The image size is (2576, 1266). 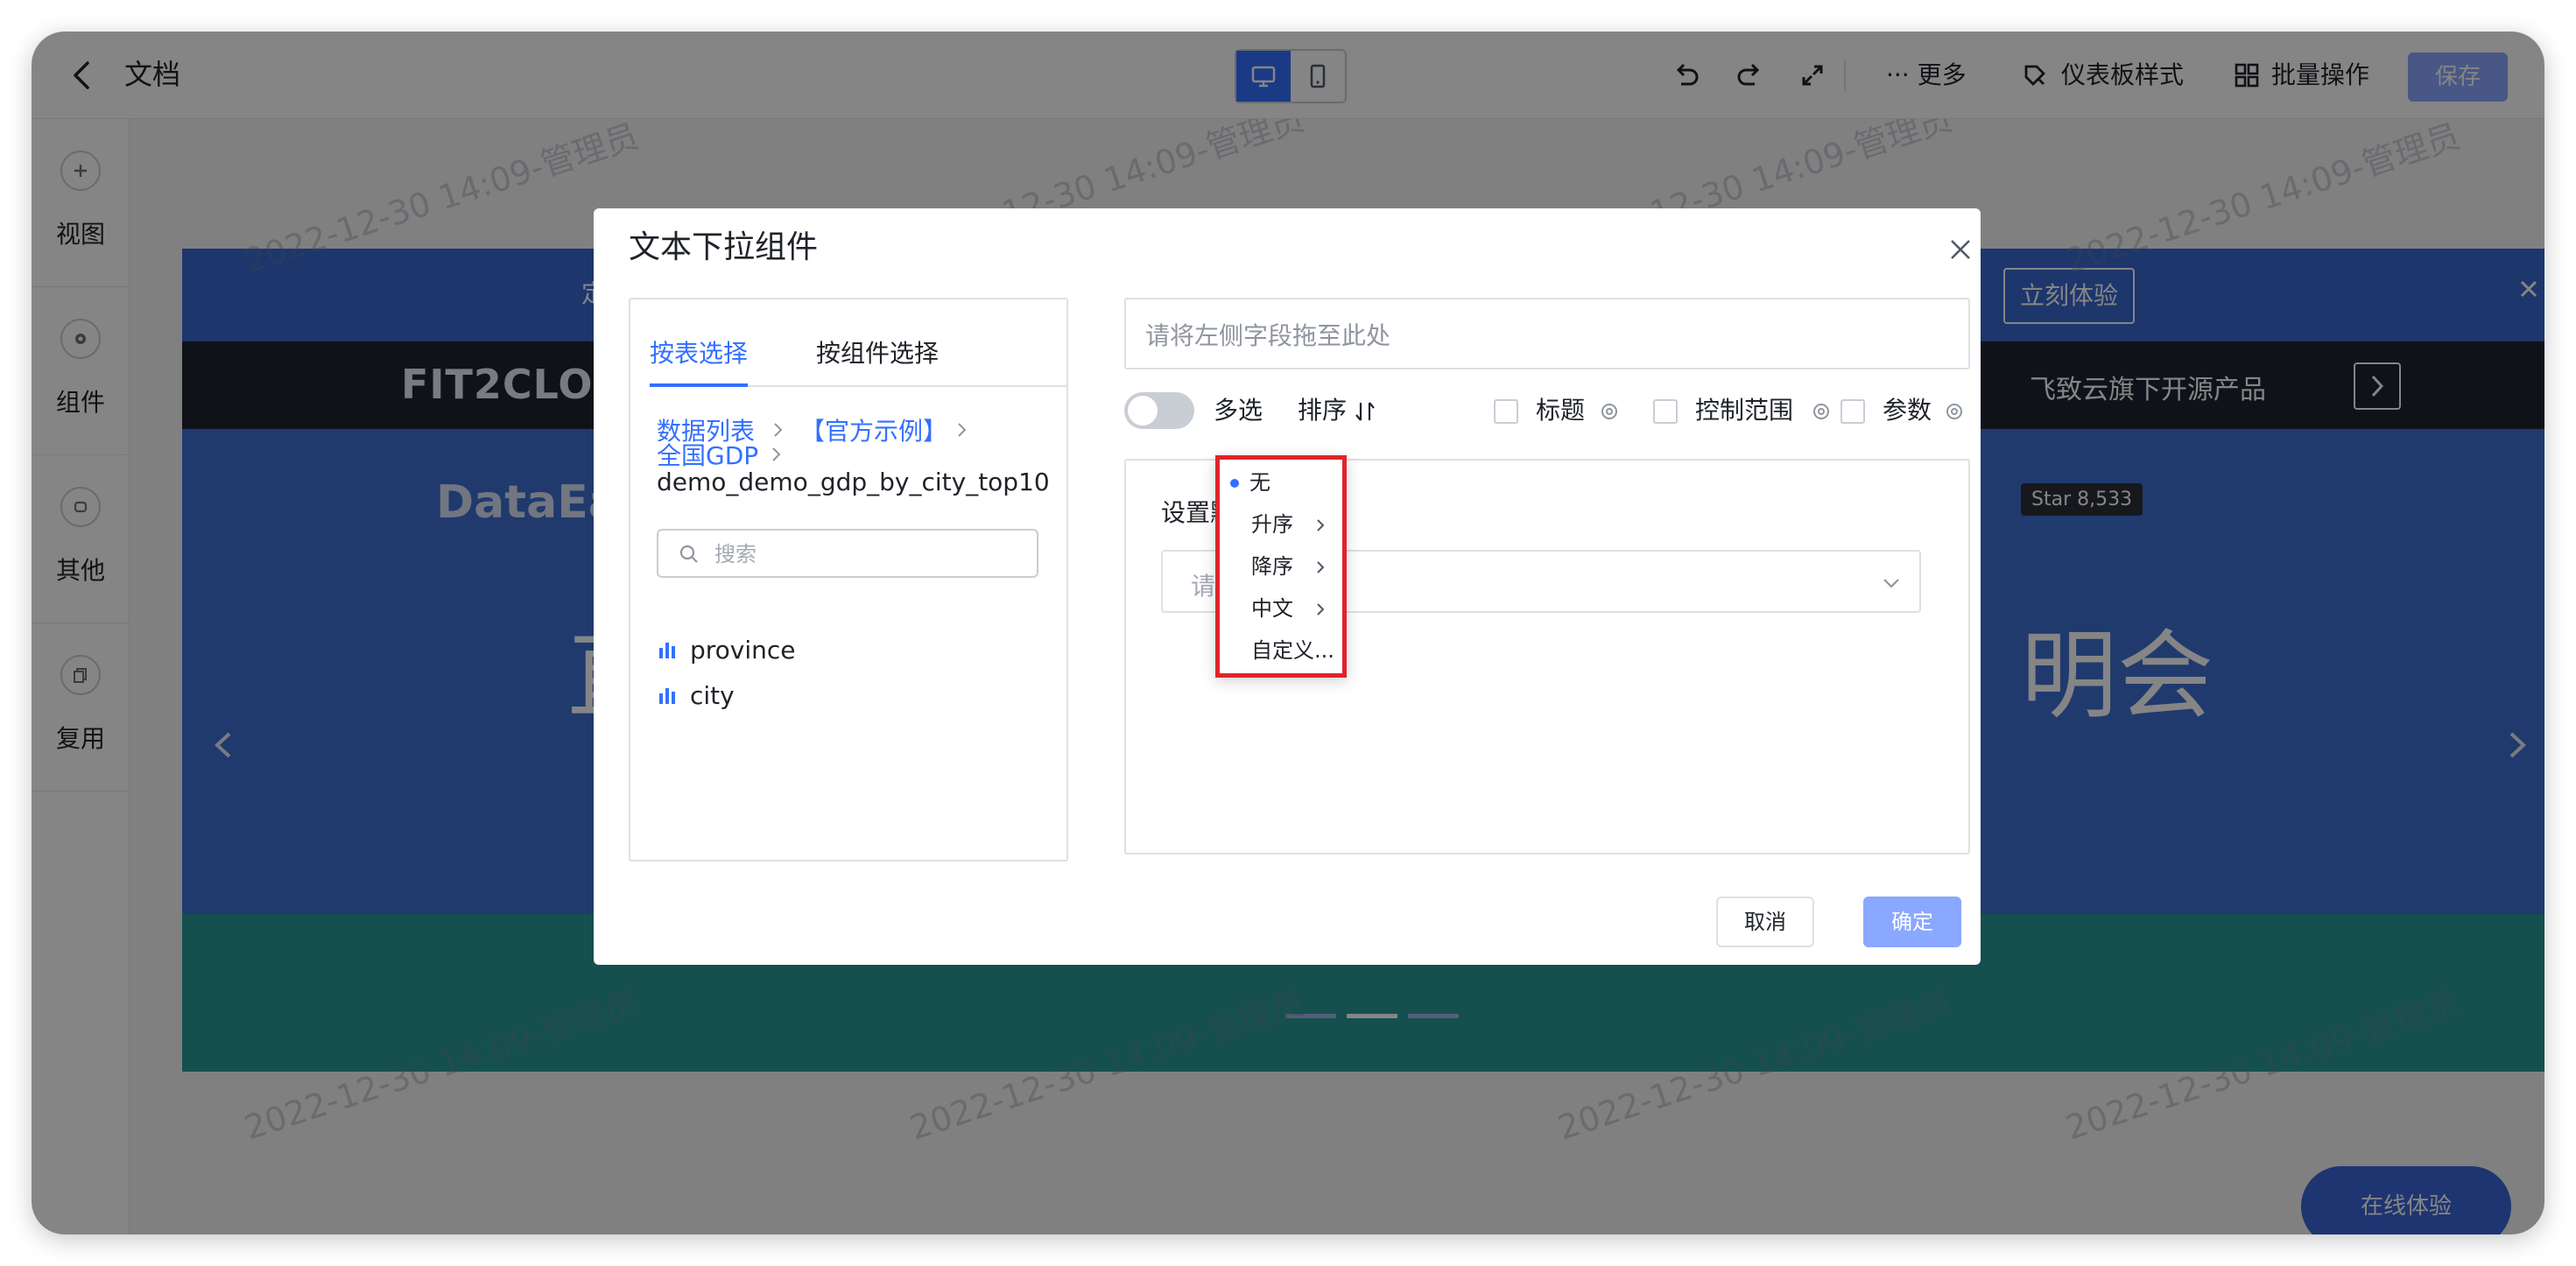 I want to click on search-icon, so click(x=688, y=554).